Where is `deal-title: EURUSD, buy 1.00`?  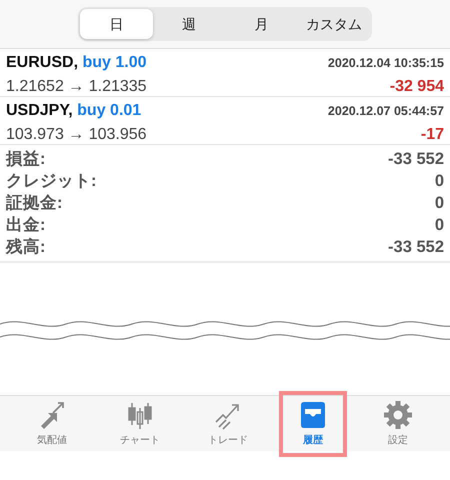
deal-title: EURUSD, buy 1.00 is located at coordinates (76, 63).